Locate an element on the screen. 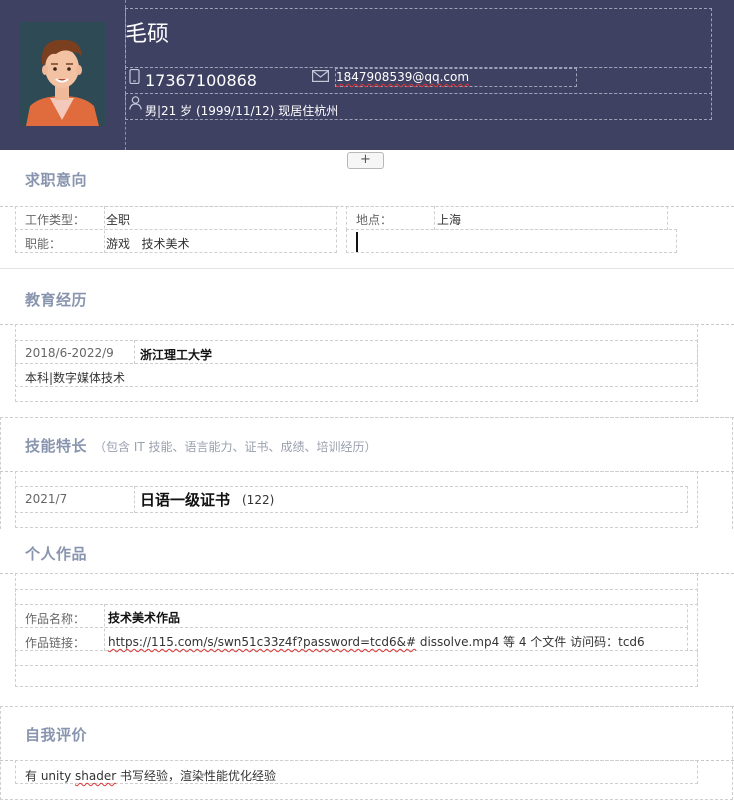  person-icon is located at coordinates (135, 103).